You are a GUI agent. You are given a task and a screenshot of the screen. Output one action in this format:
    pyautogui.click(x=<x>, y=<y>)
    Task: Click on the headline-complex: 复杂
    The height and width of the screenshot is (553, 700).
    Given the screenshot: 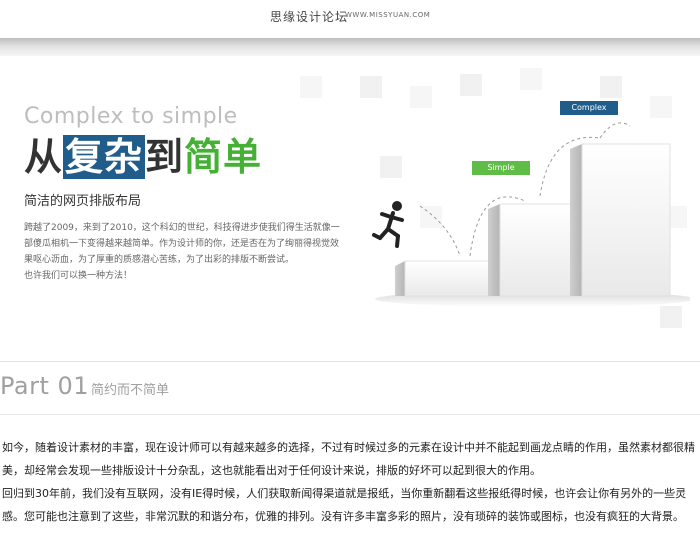 What is the action you would take?
    pyautogui.click(x=104, y=157)
    